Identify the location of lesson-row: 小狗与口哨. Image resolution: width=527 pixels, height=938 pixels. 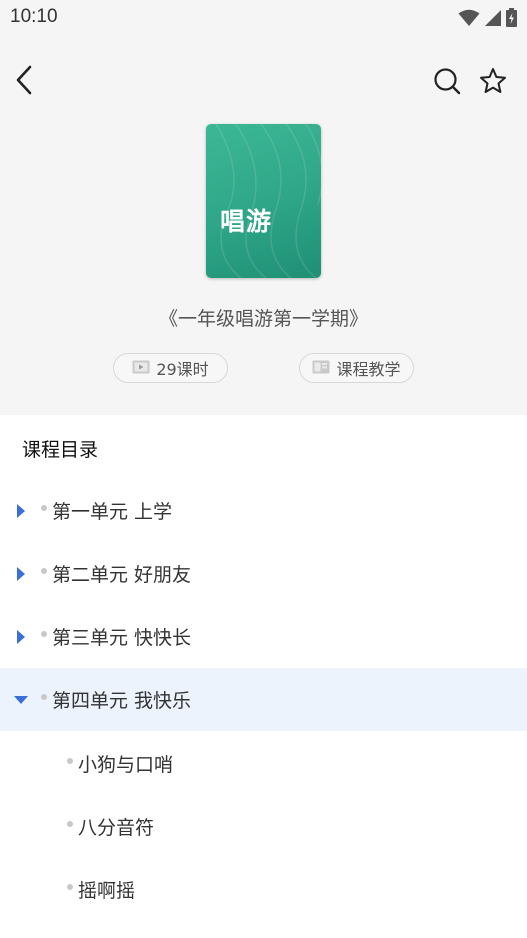
(263, 763).